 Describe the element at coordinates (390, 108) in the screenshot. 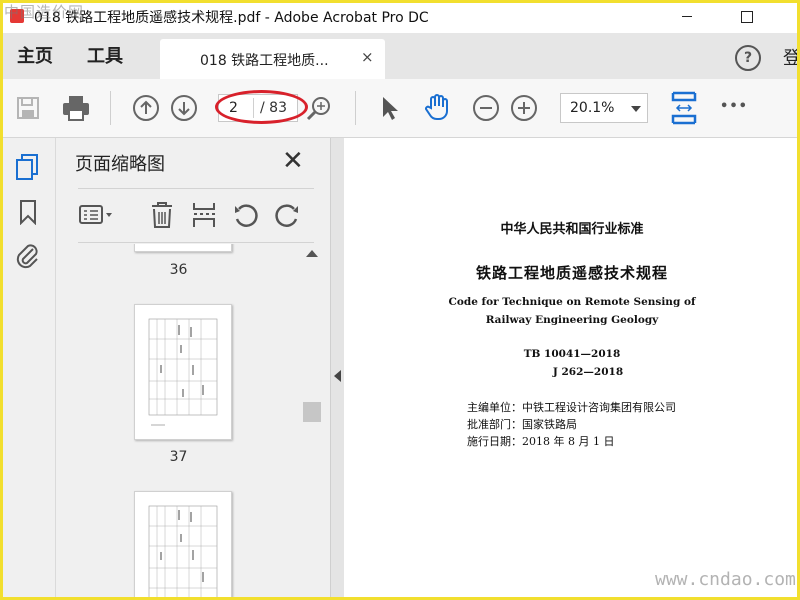

I see `select-cursor-icon` at that location.